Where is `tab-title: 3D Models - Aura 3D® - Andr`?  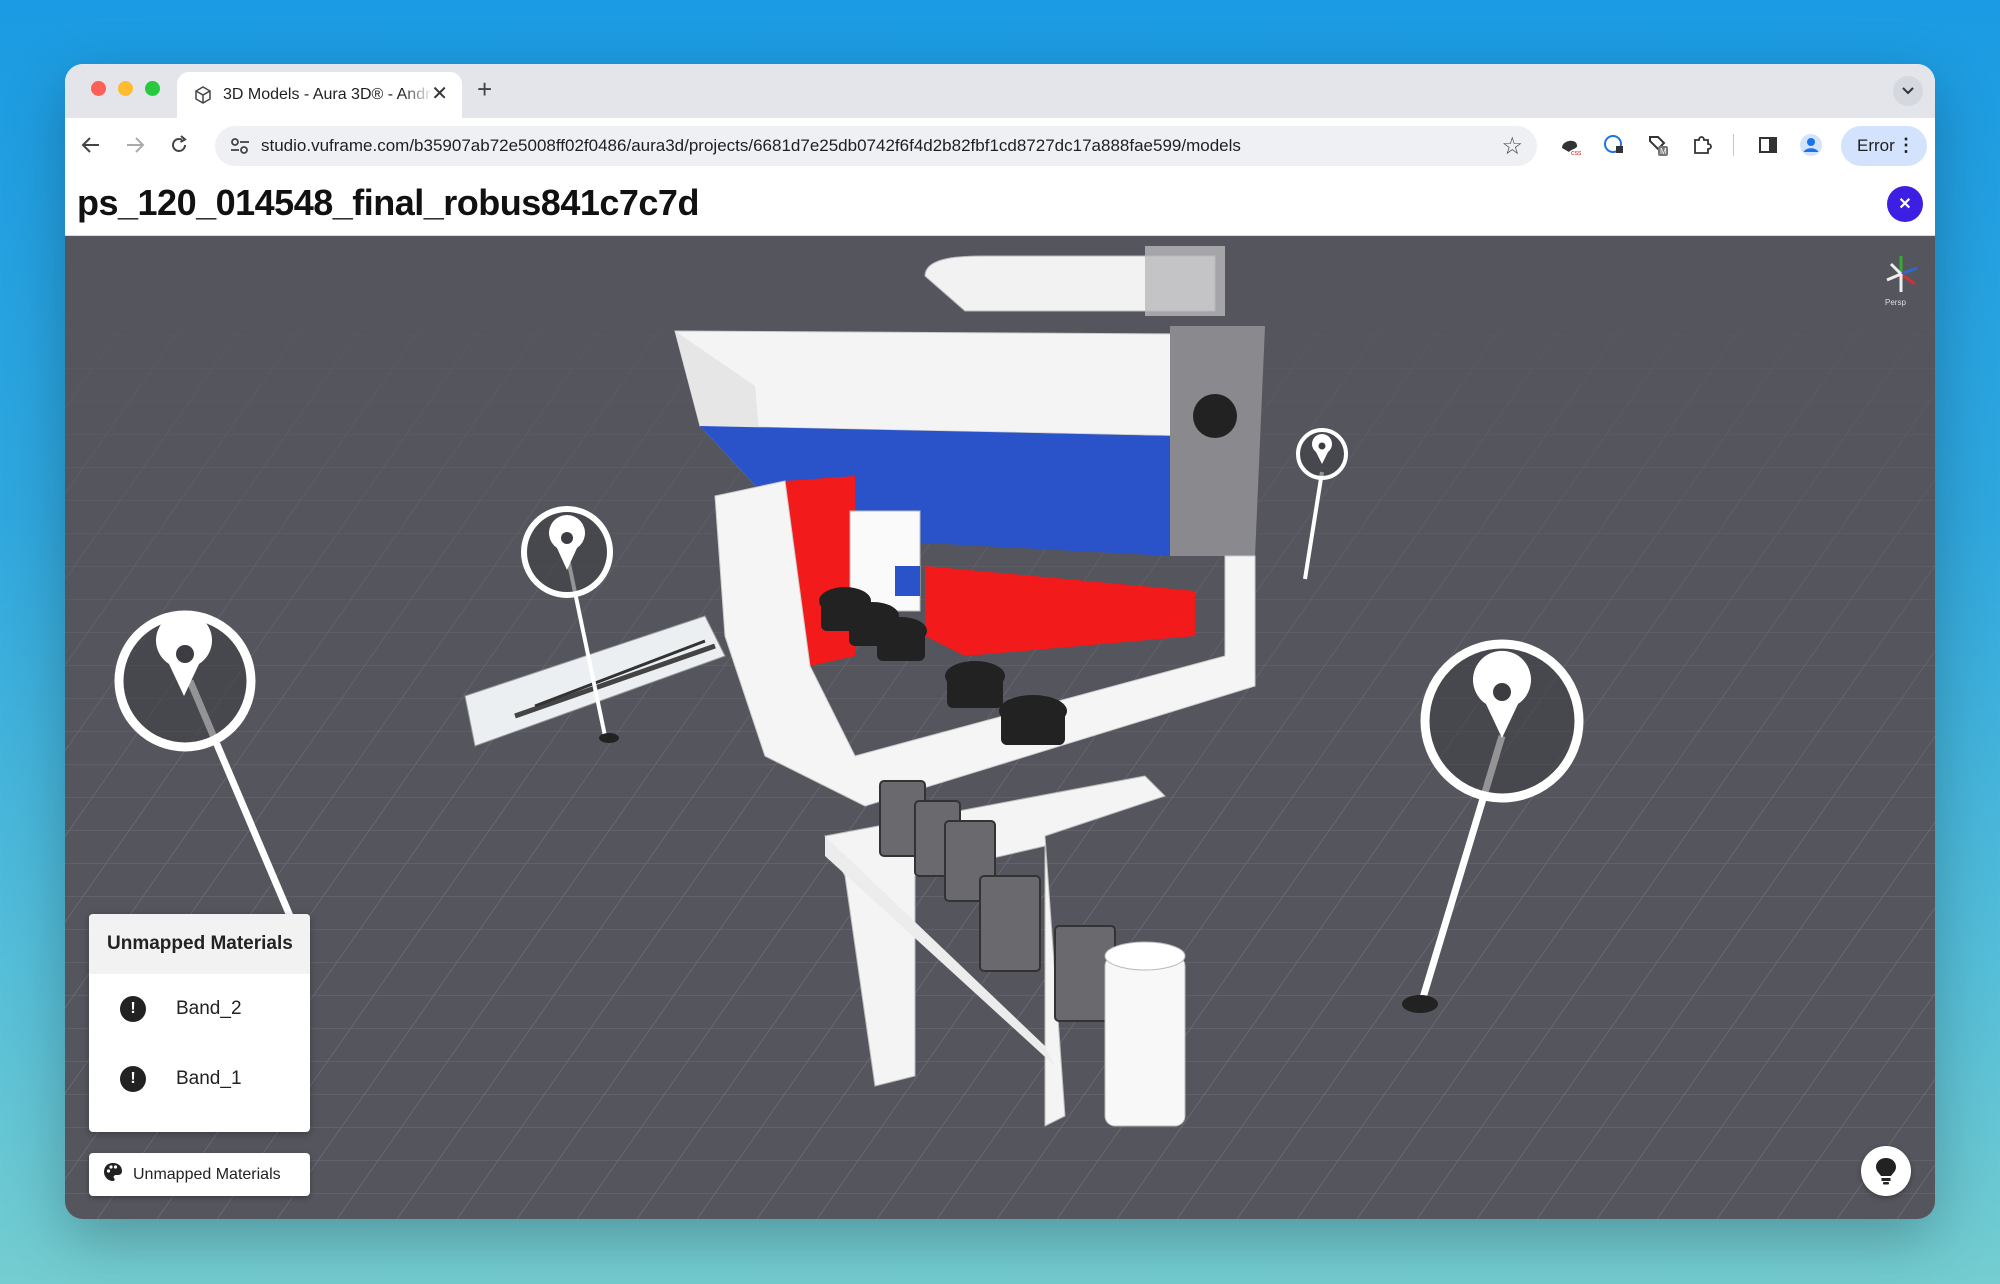 tab-title: 3D Models - Aura 3D® - Andr is located at coordinates (327, 94).